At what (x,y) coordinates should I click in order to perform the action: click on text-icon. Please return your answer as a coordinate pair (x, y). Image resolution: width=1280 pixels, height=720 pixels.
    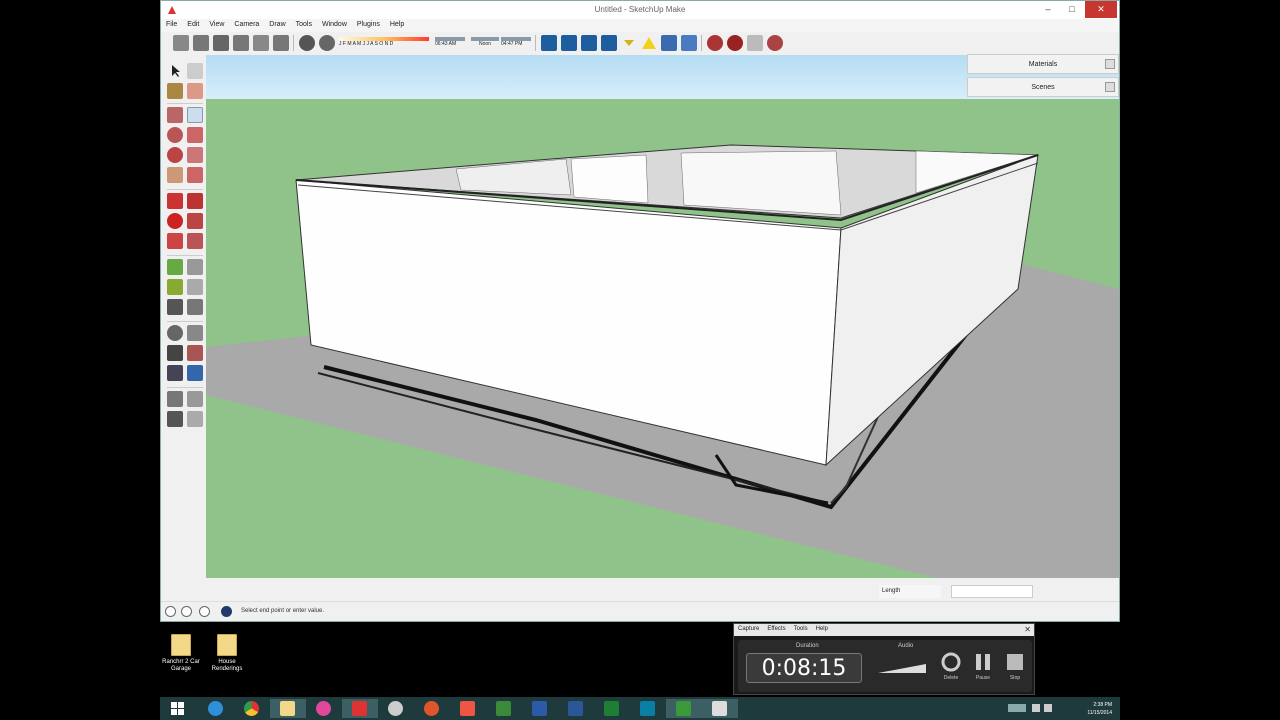
    Looking at the image, I should click on (195, 287).